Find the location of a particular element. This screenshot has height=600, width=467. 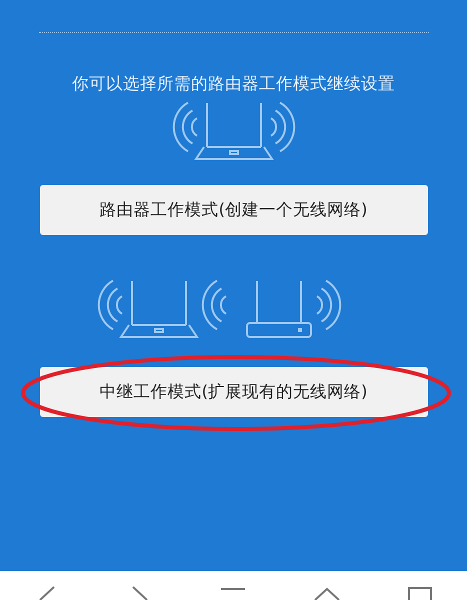

home-icon is located at coordinates (327, 593).